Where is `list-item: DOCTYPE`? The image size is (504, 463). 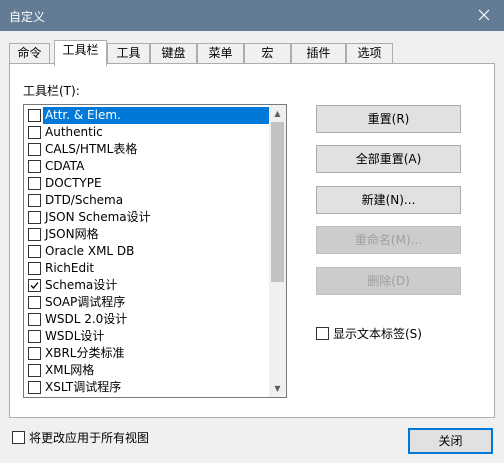 list-item: DOCTYPE is located at coordinates (149, 183).